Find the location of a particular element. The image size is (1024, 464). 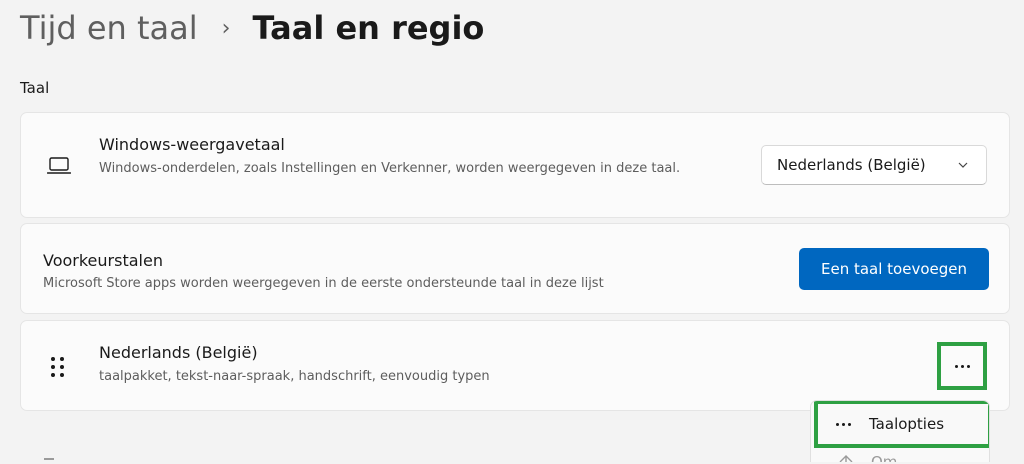

drag-handle-icon is located at coordinates (58, 368).